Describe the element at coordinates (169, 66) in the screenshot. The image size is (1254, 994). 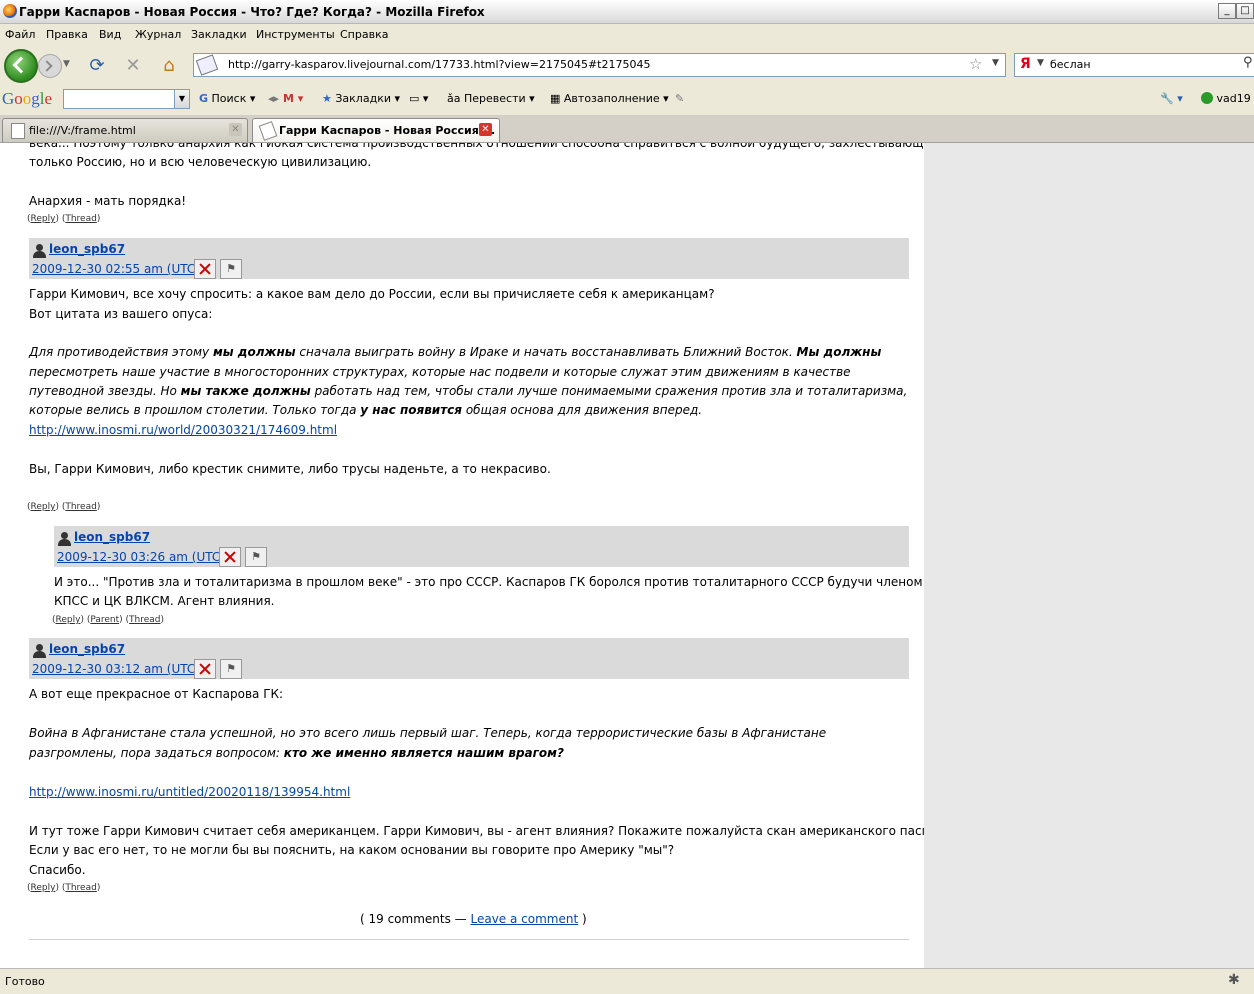
I see `home-icon: ⌂` at that location.